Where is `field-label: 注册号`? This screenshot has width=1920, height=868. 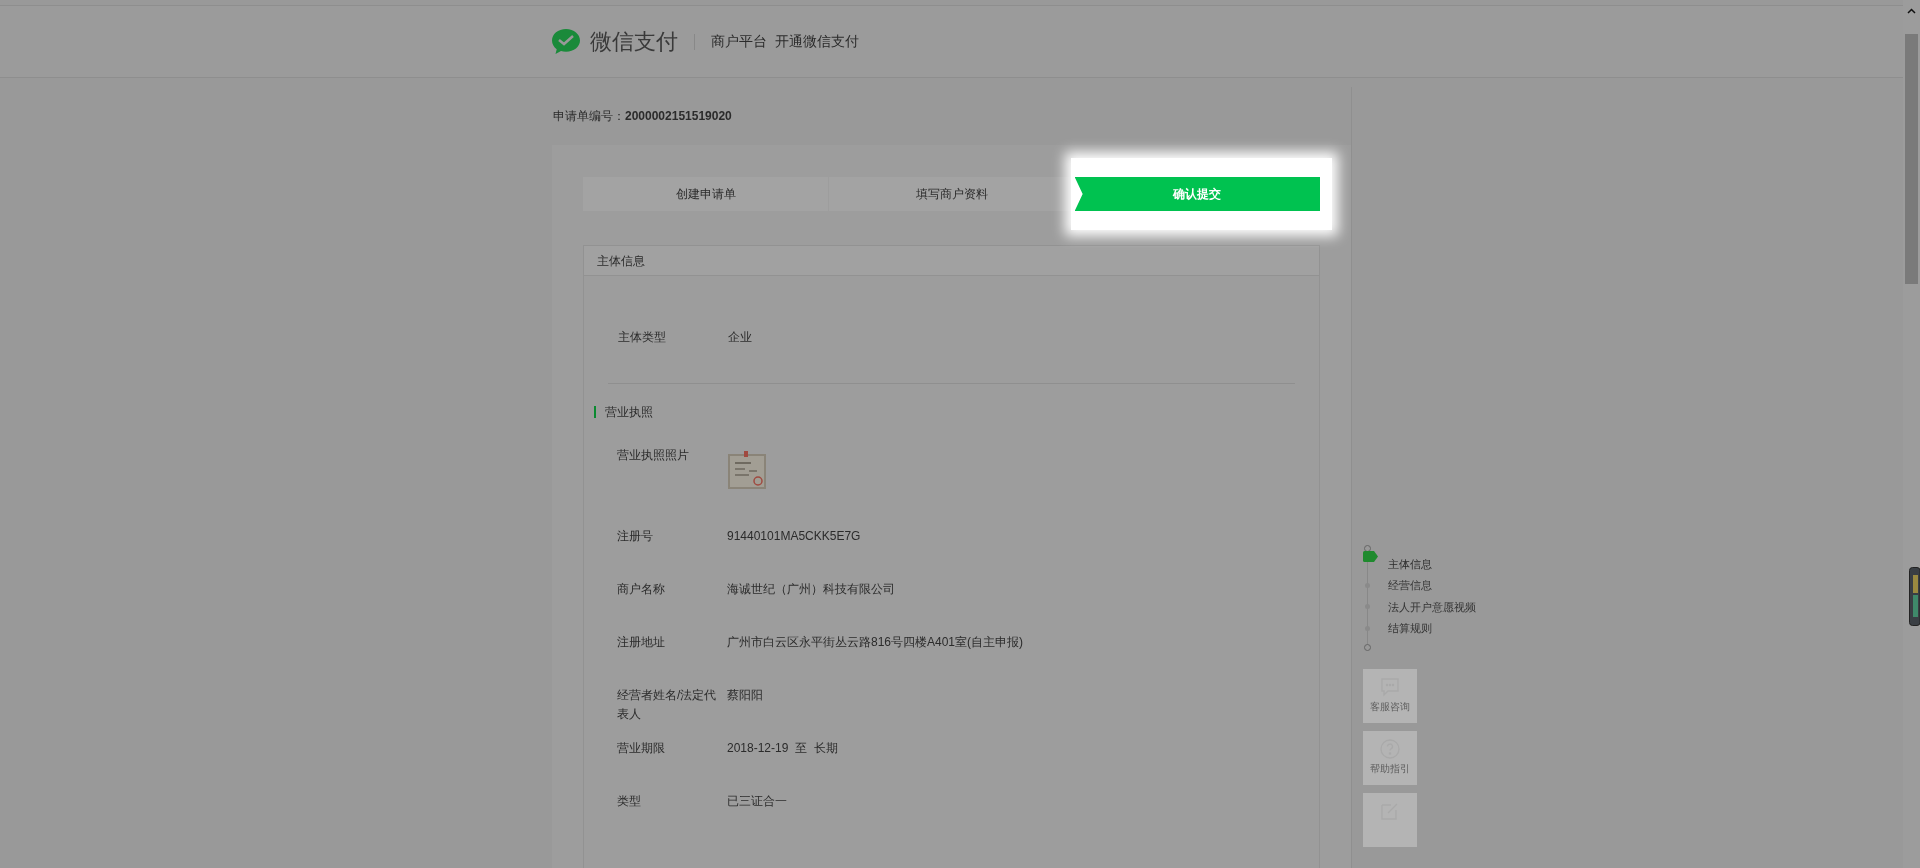 field-label: 注册号 is located at coordinates (635, 536).